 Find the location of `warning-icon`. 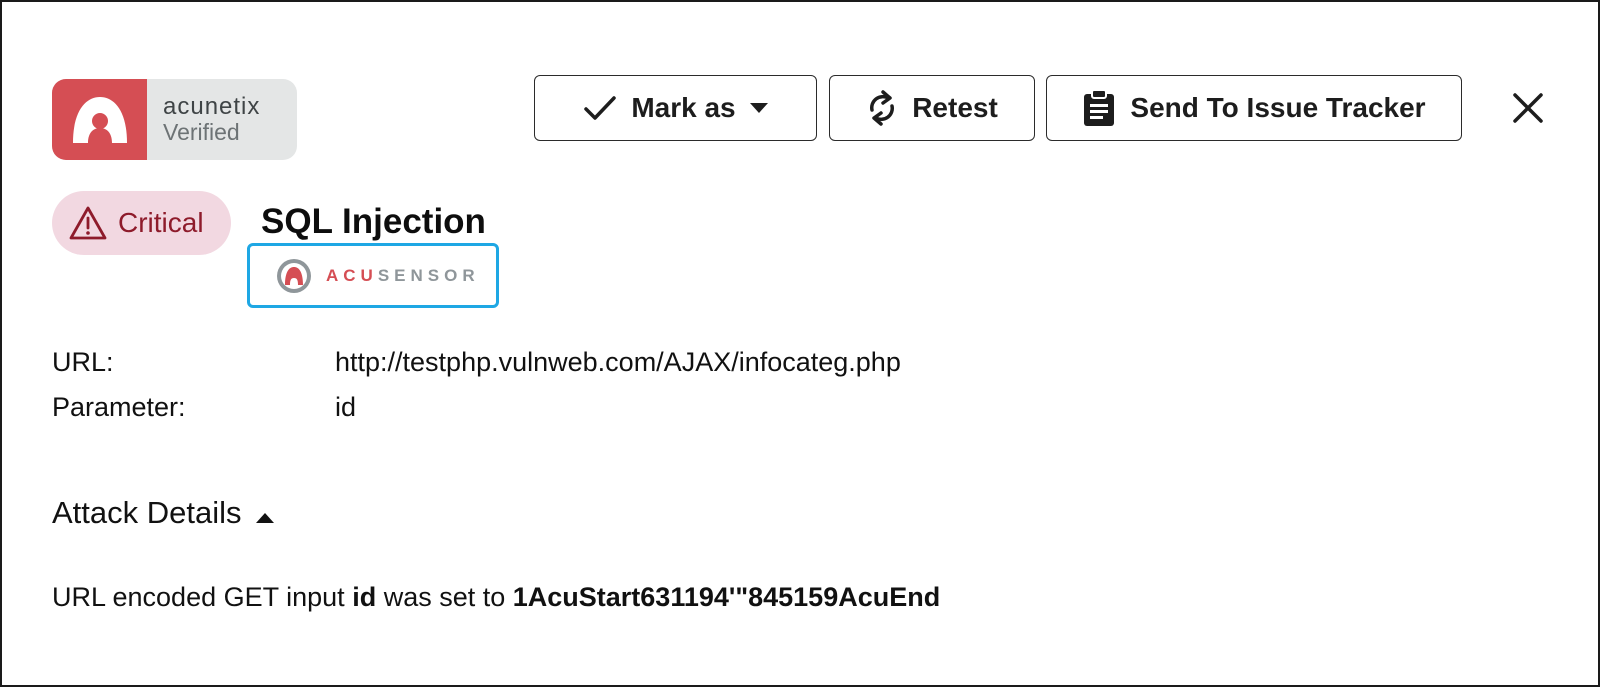

warning-icon is located at coordinates (88, 223).